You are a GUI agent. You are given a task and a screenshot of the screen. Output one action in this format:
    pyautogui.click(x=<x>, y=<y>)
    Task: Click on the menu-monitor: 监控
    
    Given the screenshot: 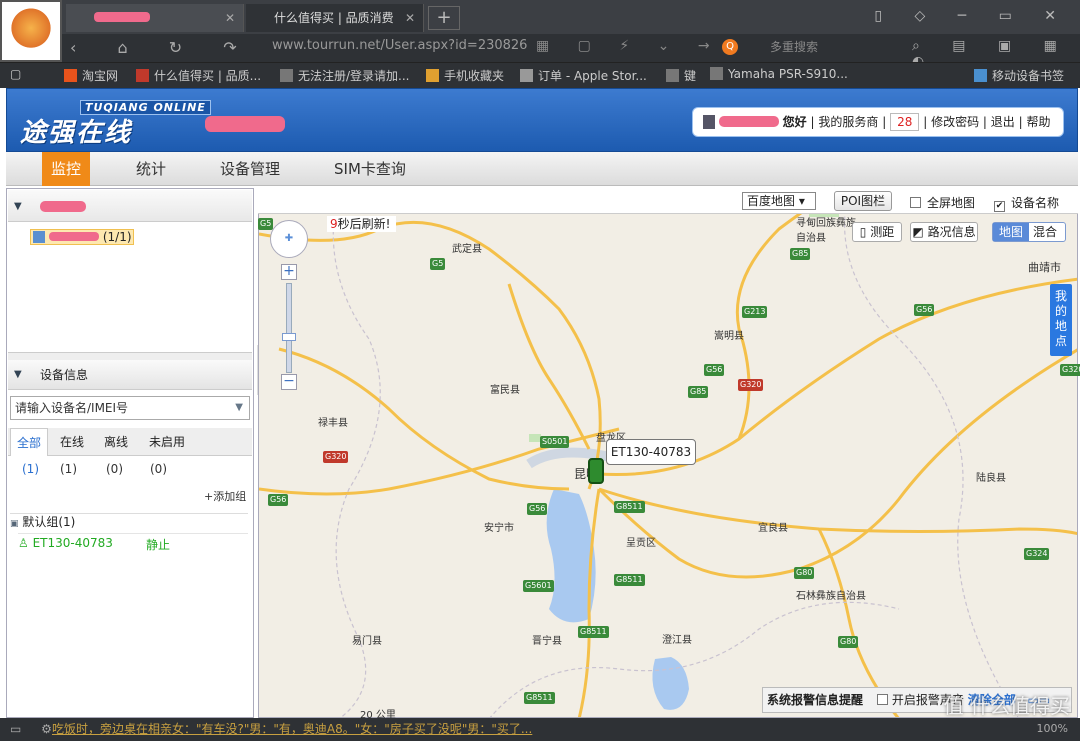 What is the action you would take?
    pyautogui.click(x=66, y=169)
    